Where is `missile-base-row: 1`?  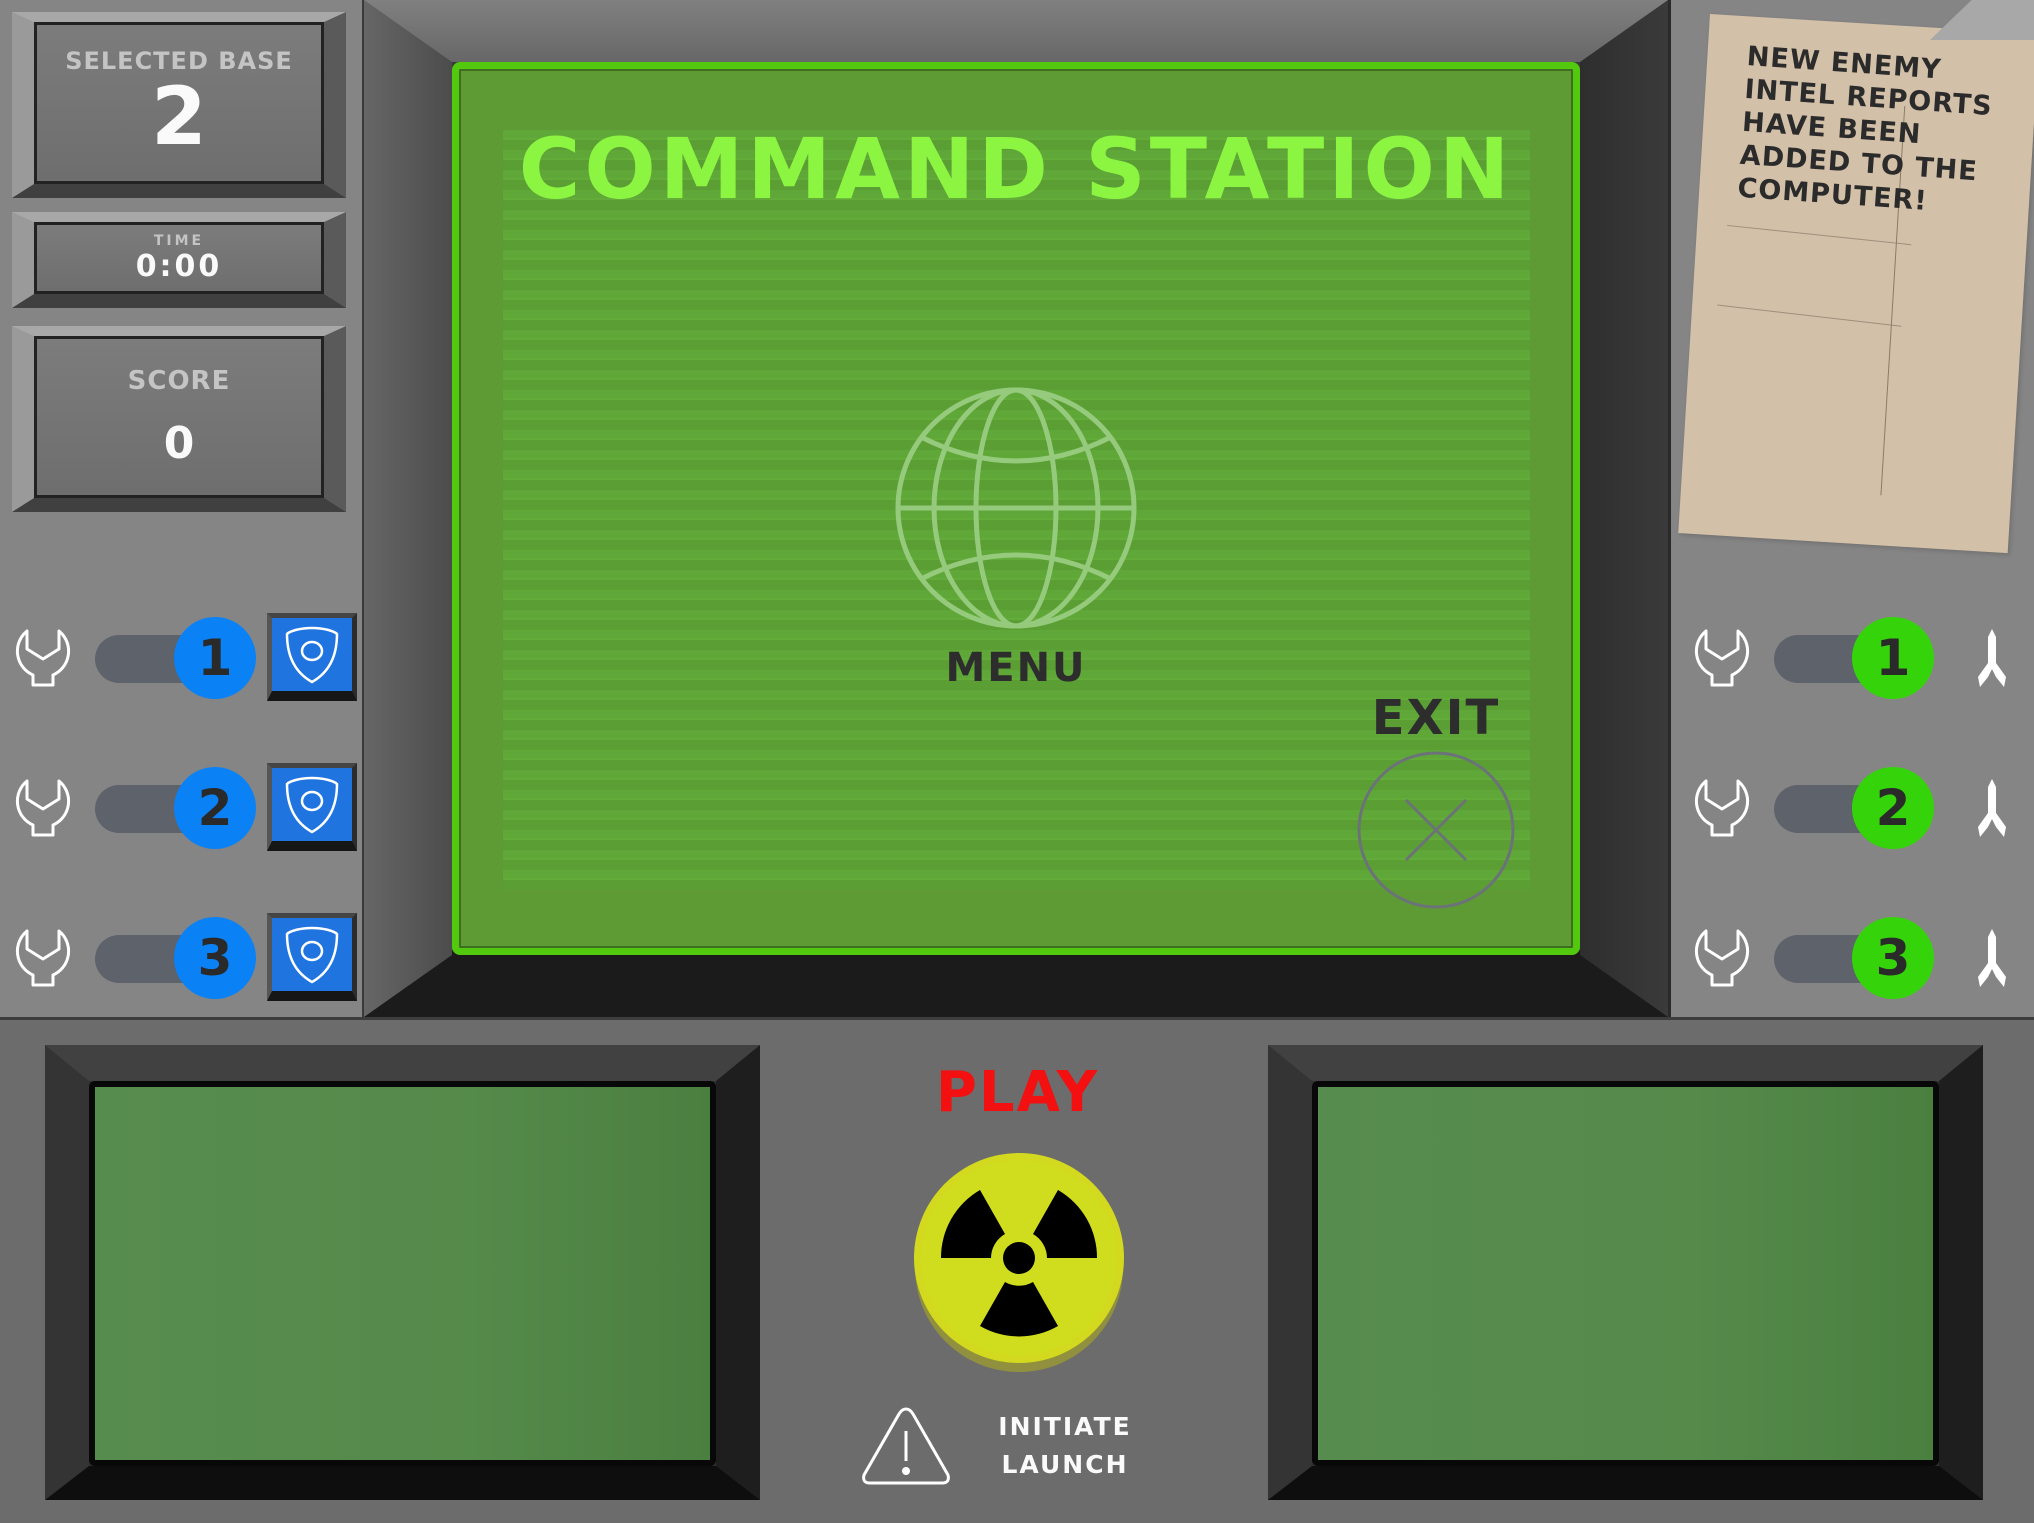
missile-base-row: 1 is located at coordinates (1851, 658).